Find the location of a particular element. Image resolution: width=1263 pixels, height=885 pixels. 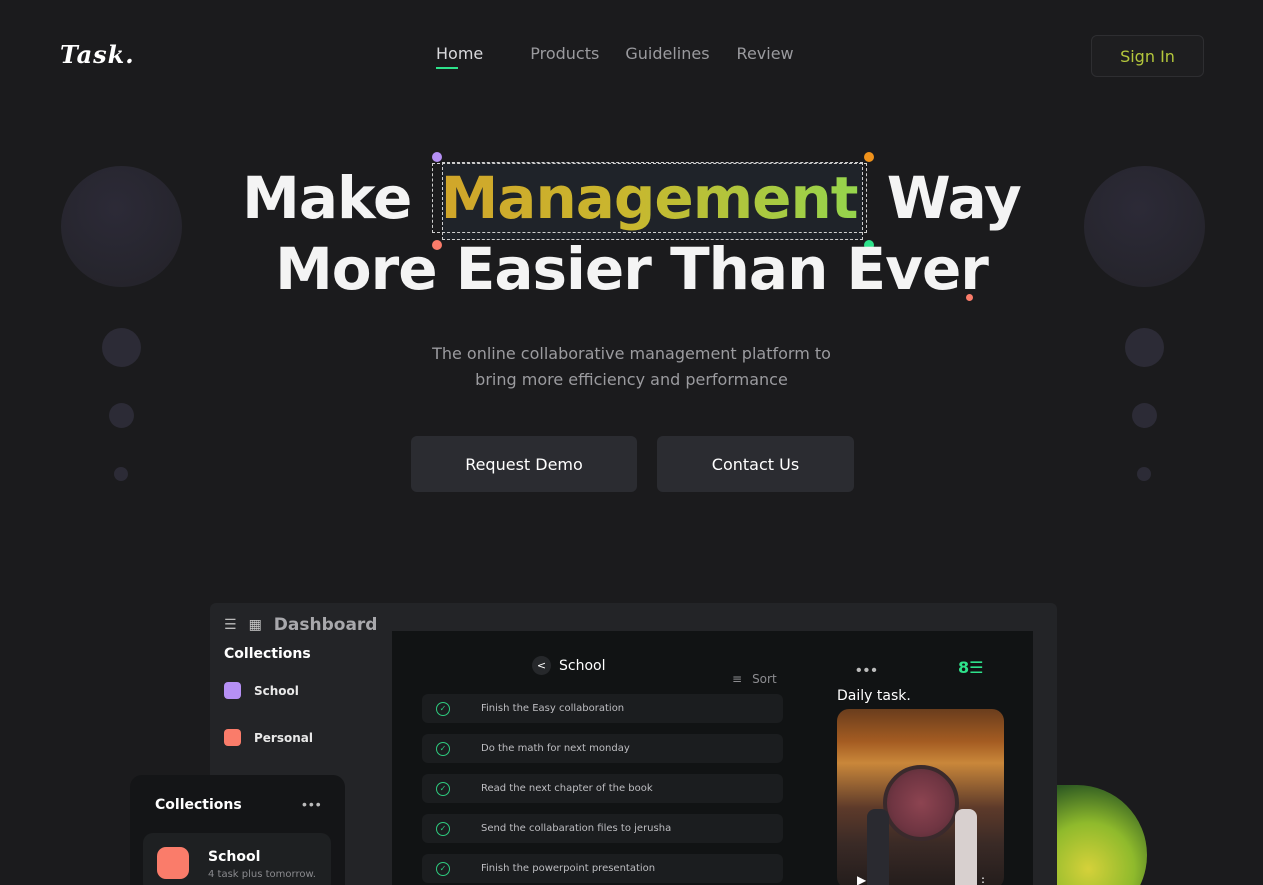

collections-title: Collections is located at coordinates (267, 654).